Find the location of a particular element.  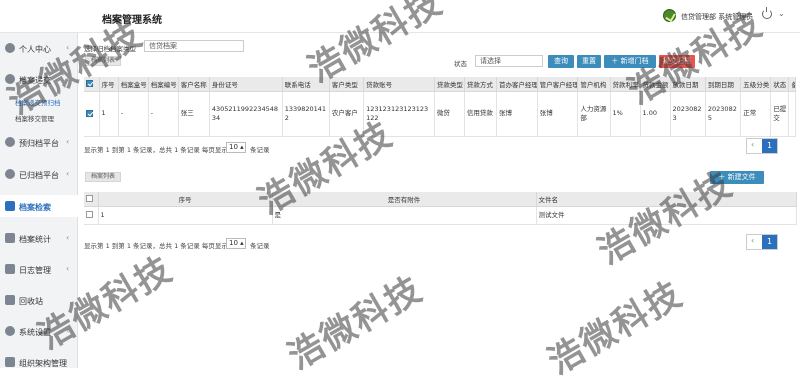

power-icon is located at coordinates (767, 13).